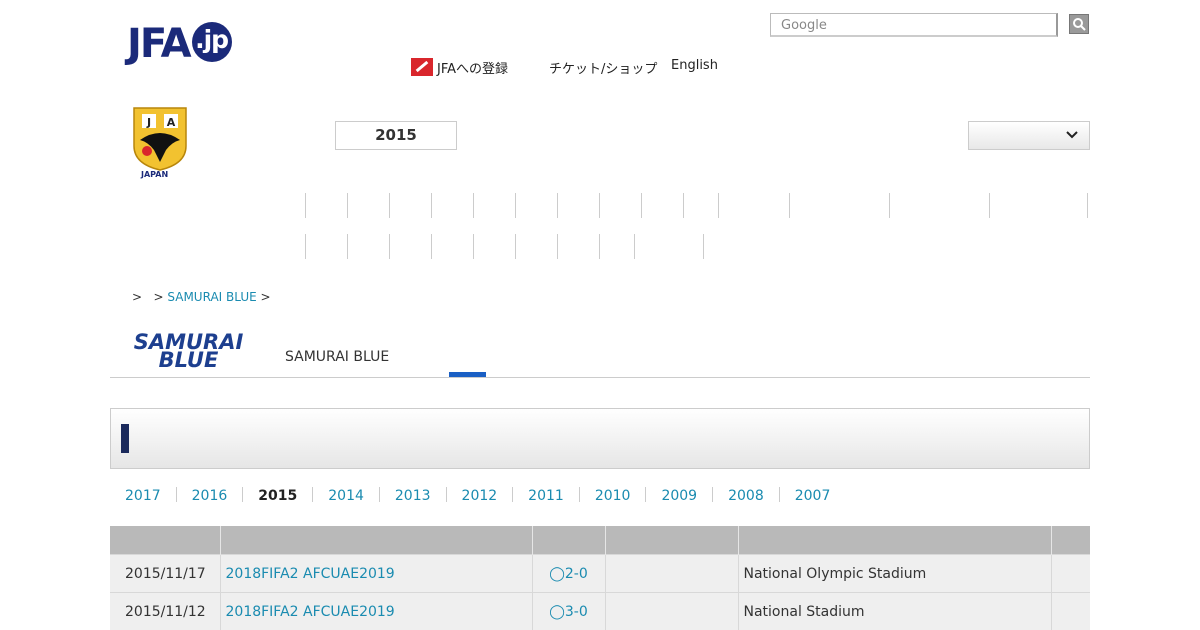 This screenshot has height=630, width=1200. I want to click on breadcrumb: > > SAMURAI BLUE >, so click(201, 297).